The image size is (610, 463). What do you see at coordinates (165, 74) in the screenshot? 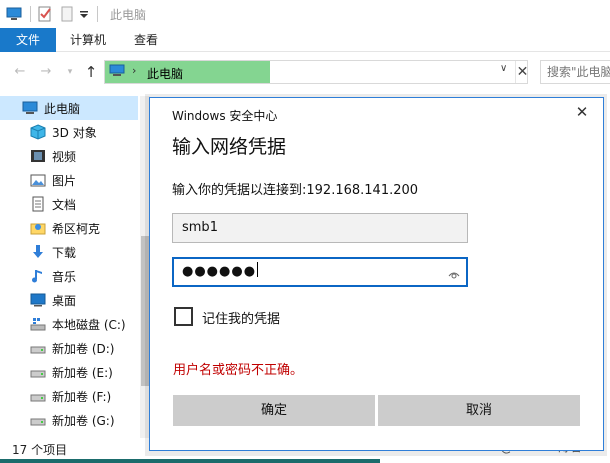
I see `address-location: 此电脑` at bounding box center [165, 74].